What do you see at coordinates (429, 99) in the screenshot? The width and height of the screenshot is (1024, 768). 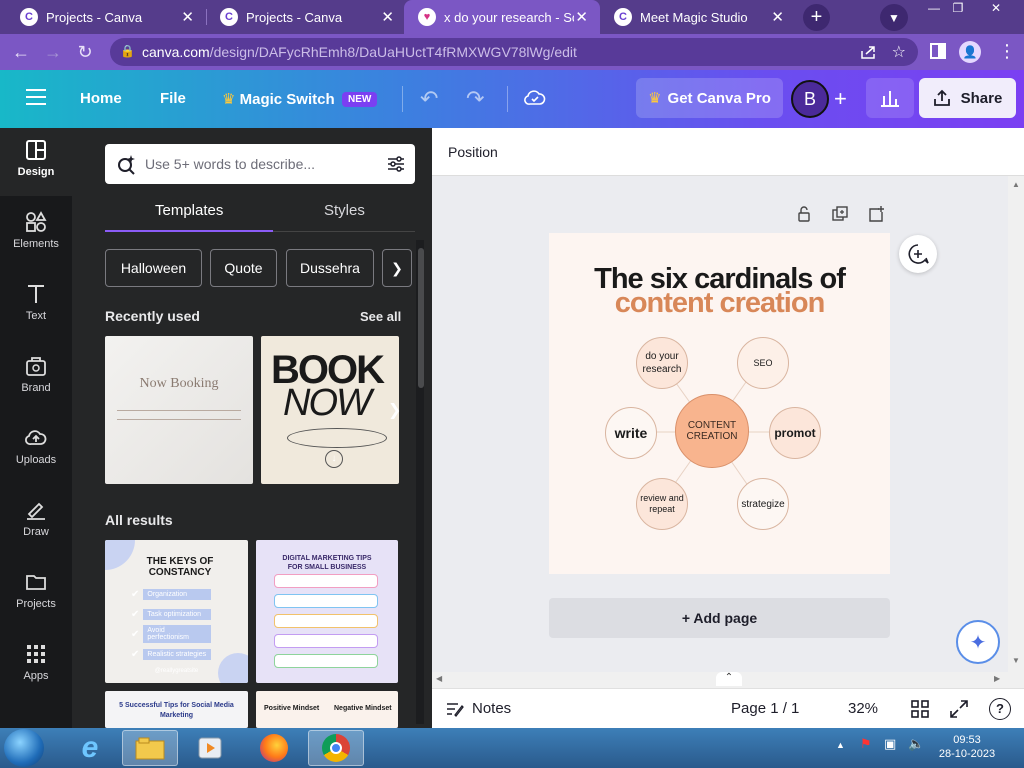 I see `undo-icon: ↶` at bounding box center [429, 99].